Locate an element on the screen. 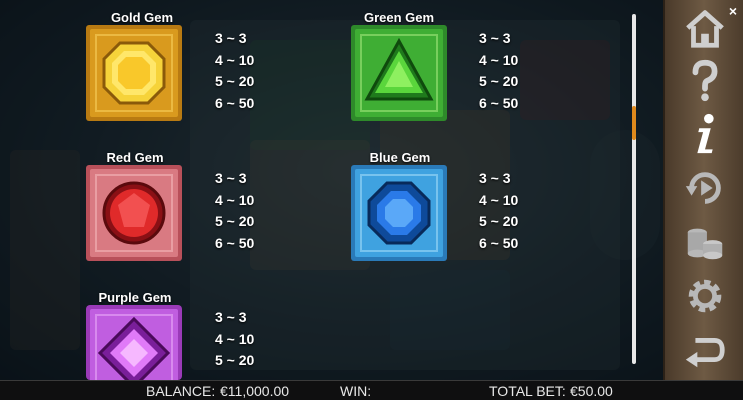 The height and width of the screenshot is (400, 743). win-label: WIN: is located at coordinates (356, 391).